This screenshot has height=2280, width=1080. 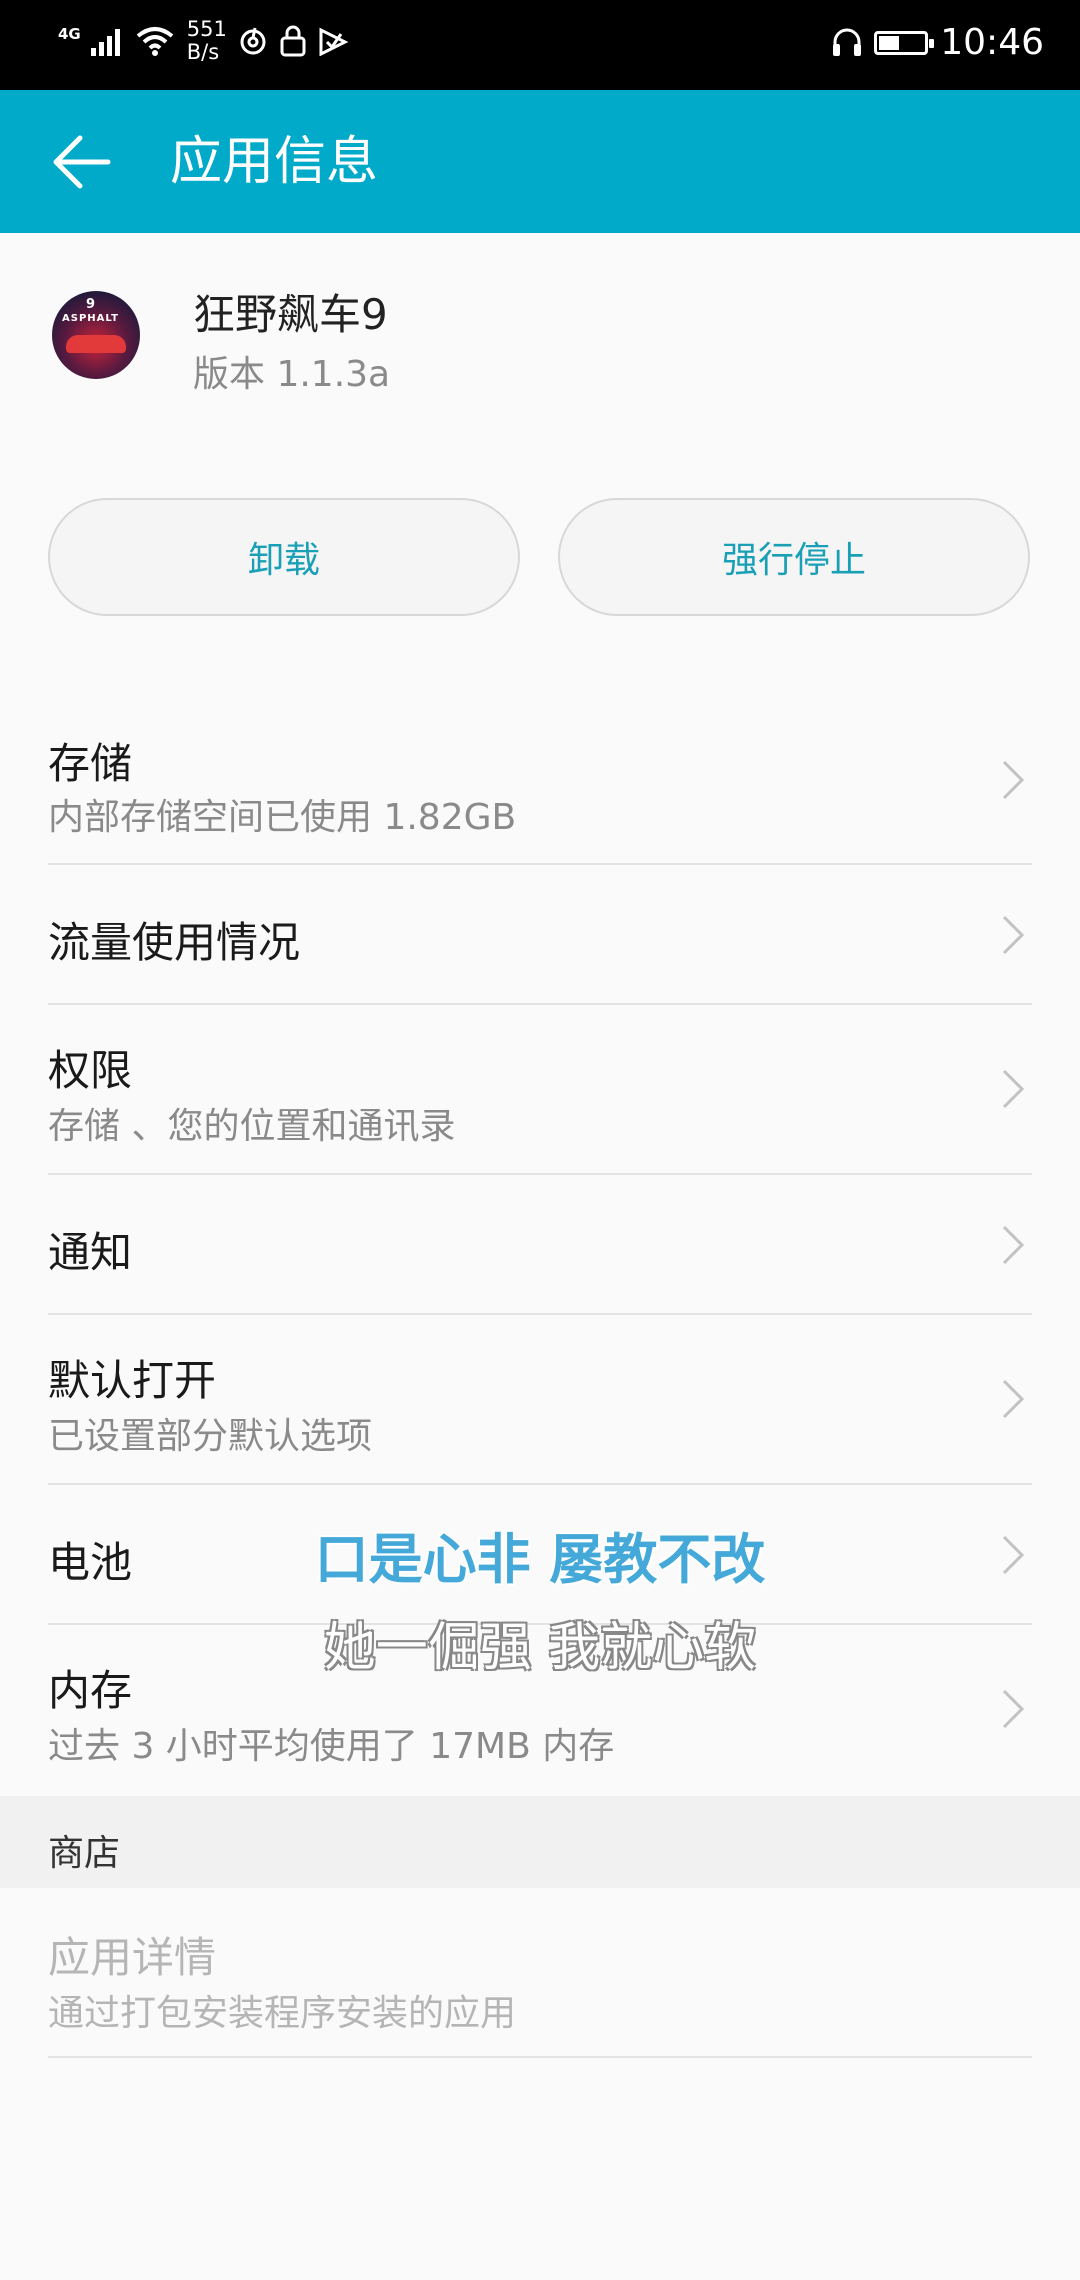 I want to click on app-icon: 9 ASPHALT, so click(x=96, y=335).